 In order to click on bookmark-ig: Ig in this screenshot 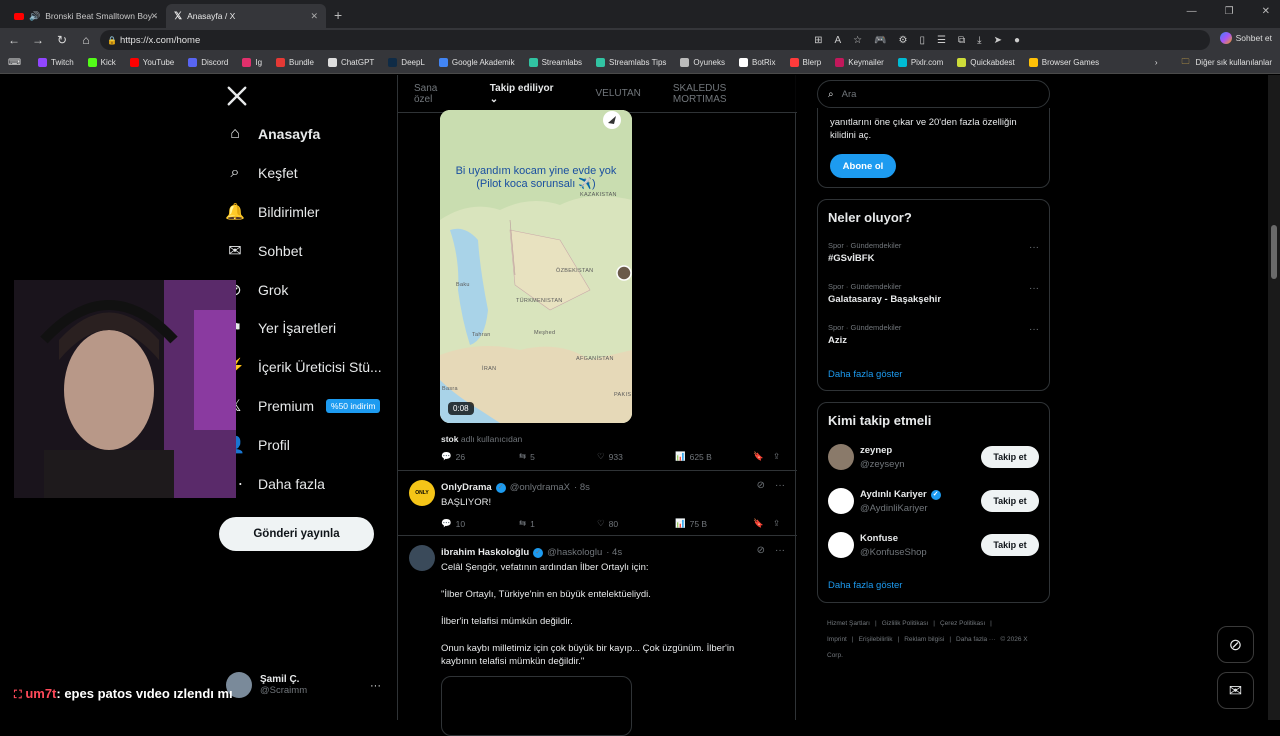, I will do `click(252, 62)`.